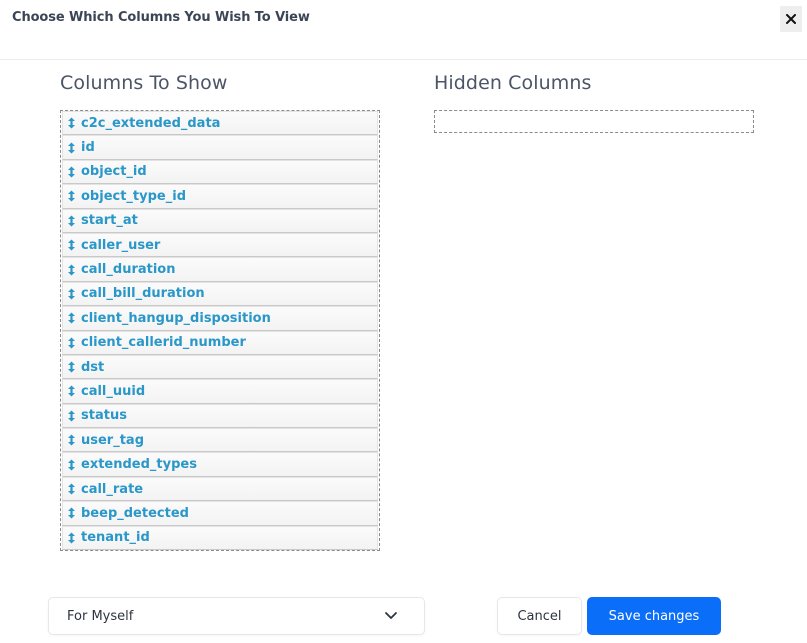 The width and height of the screenshot is (807, 643). Describe the element at coordinates (220, 391) in the screenshot. I see `column-item: call_uuid` at that location.